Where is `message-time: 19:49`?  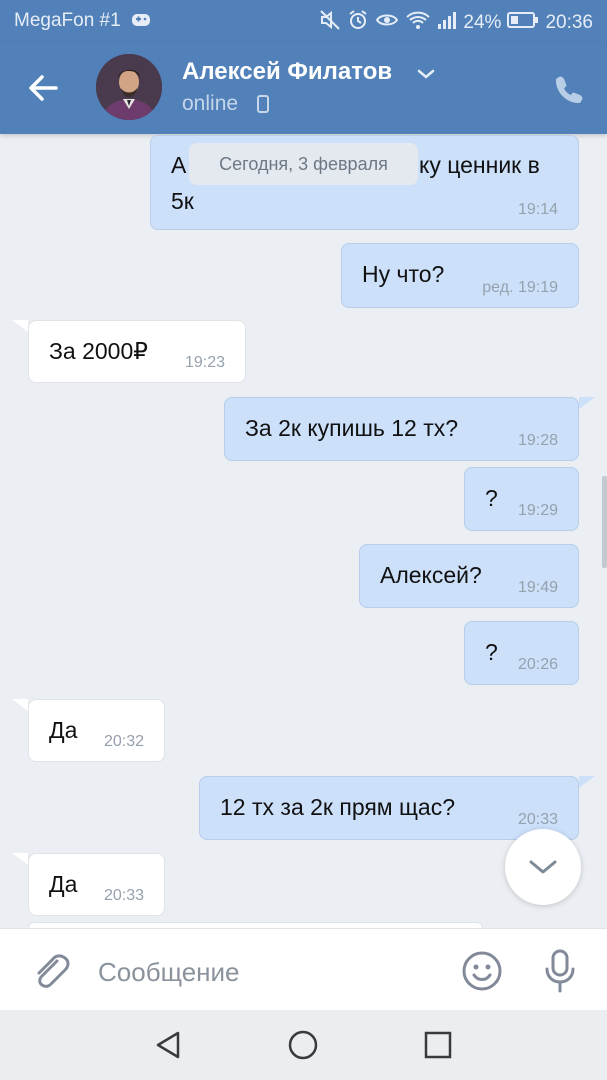 message-time: 19:49 is located at coordinates (537, 587).